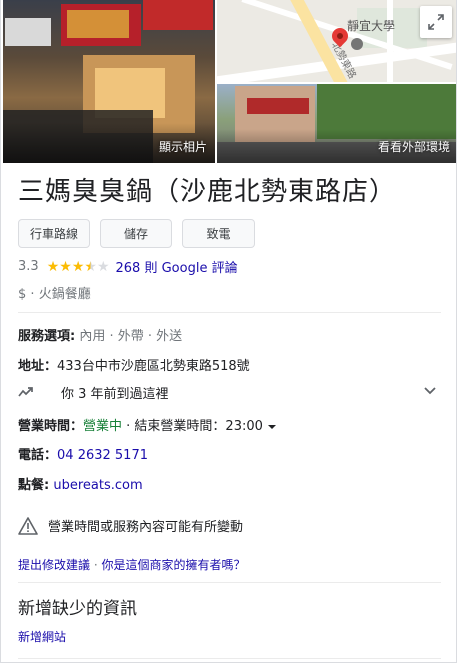 This screenshot has height=663, width=459. What do you see at coordinates (103, 266) in the screenshot?
I see `empty-star-icon: ★` at bounding box center [103, 266].